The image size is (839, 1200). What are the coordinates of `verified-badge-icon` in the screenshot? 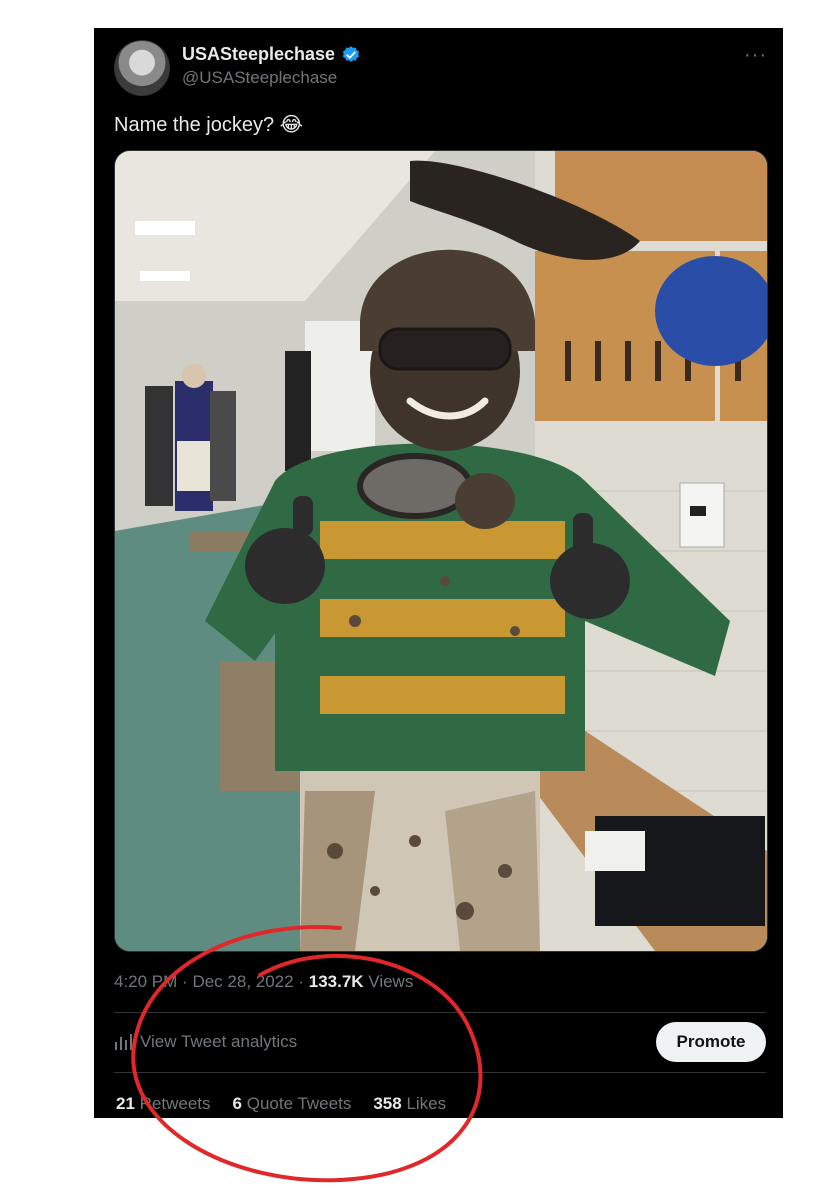 It's located at (351, 53).